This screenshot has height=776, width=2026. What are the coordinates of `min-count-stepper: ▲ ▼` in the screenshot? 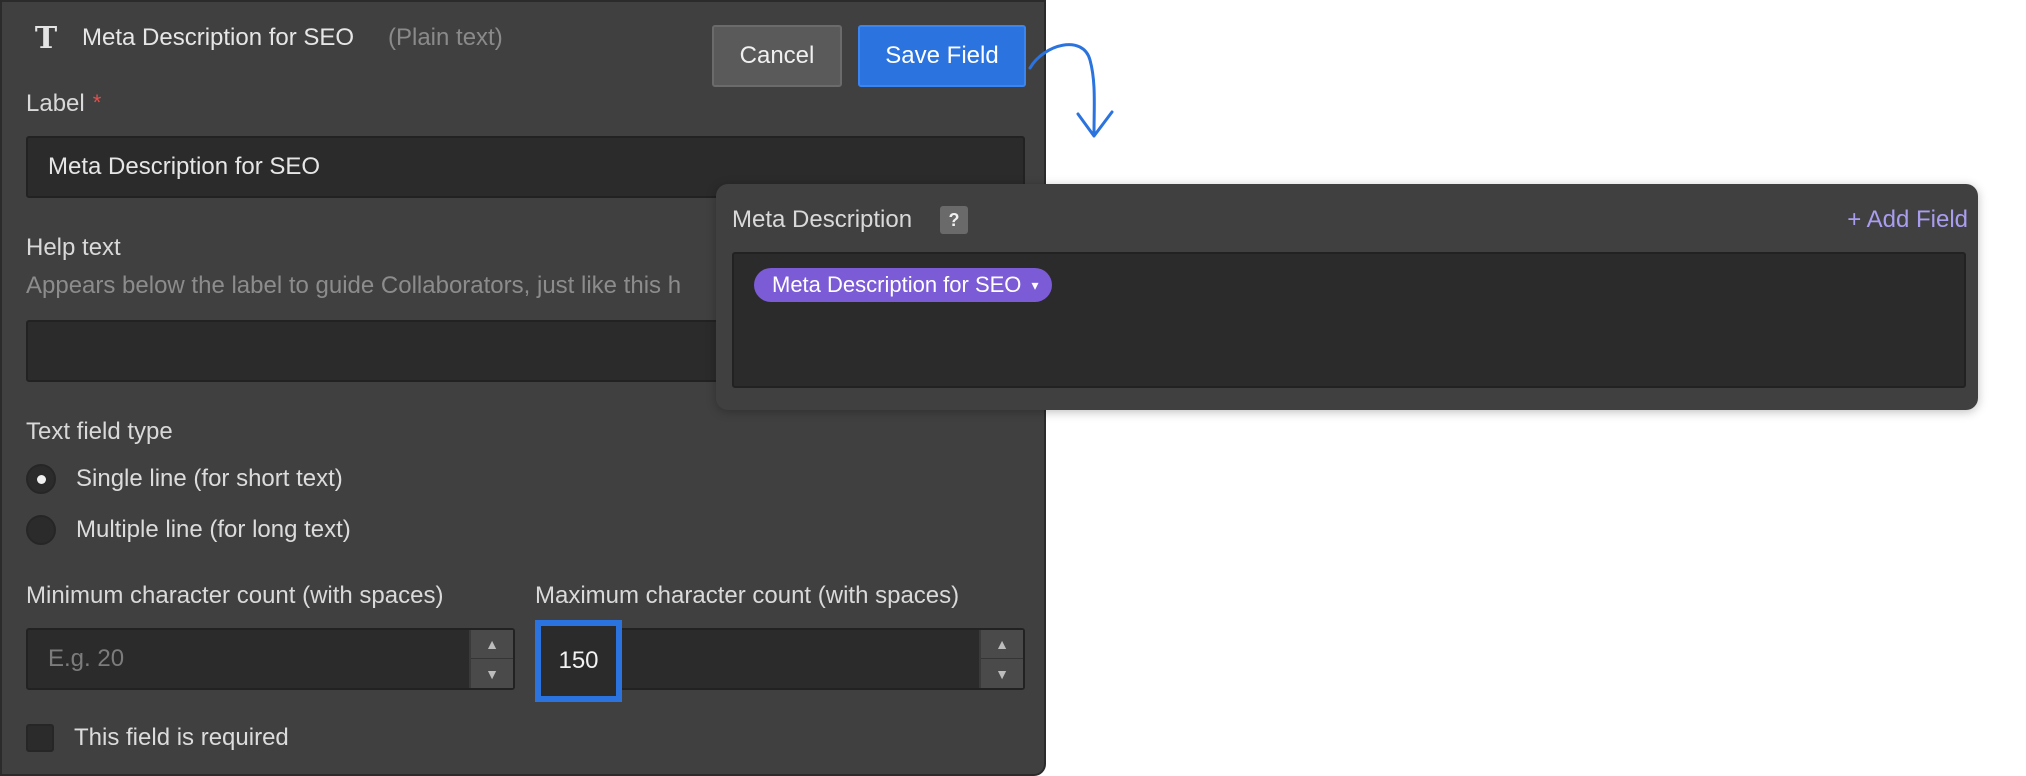 It's located at (491, 659).